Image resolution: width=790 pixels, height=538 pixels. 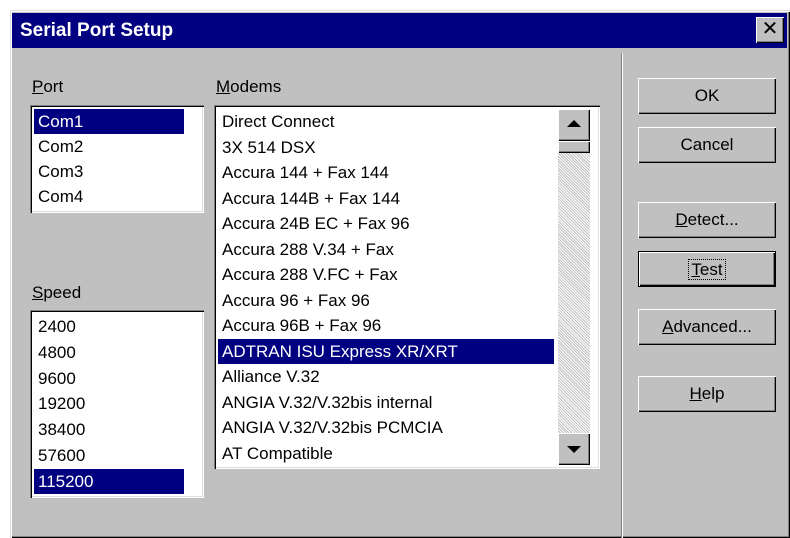 I want to click on speed-list-item: 2400, so click(x=109, y=326).